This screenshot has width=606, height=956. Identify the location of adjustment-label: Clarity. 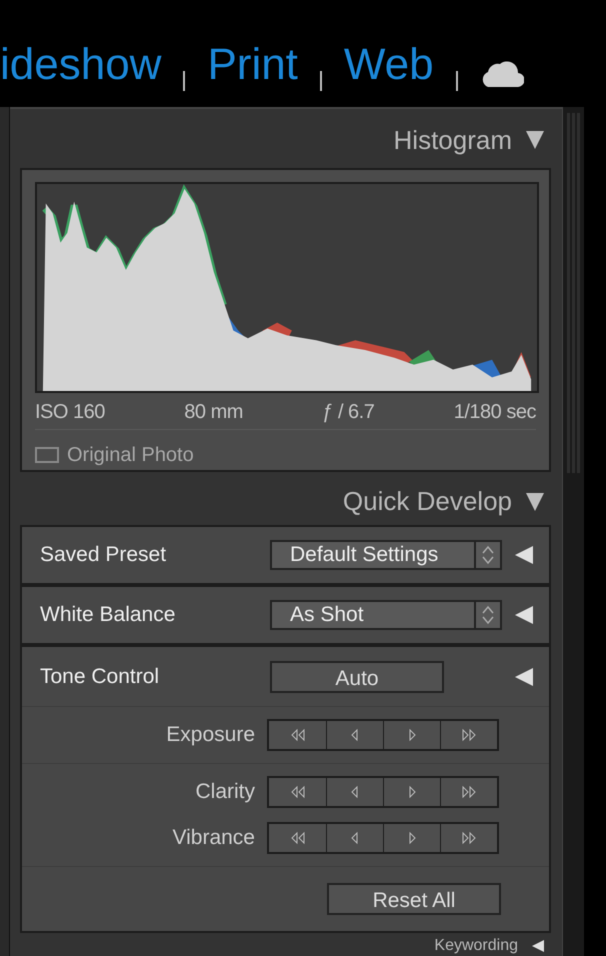
(225, 792).